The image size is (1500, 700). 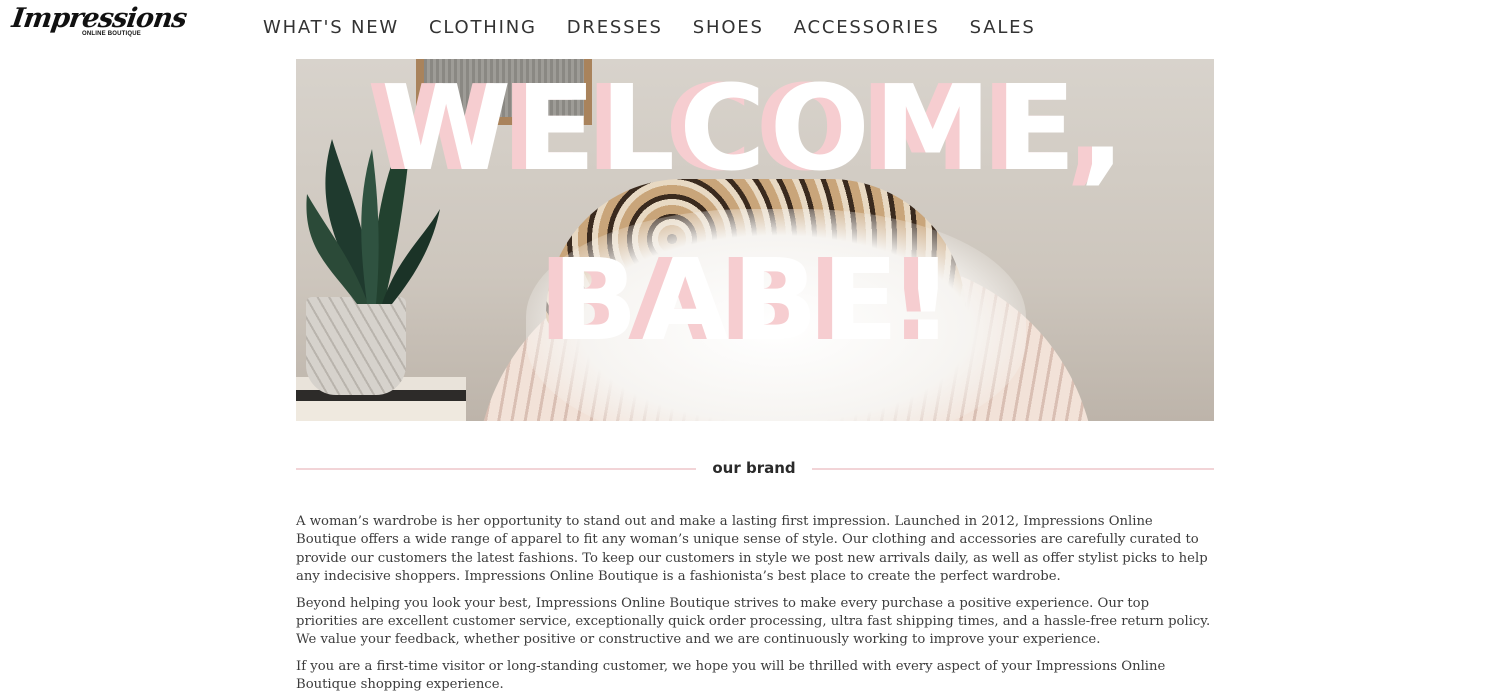 What do you see at coordinates (1013, 469) in the screenshot?
I see `heading-divider-right` at bounding box center [1013, 469].